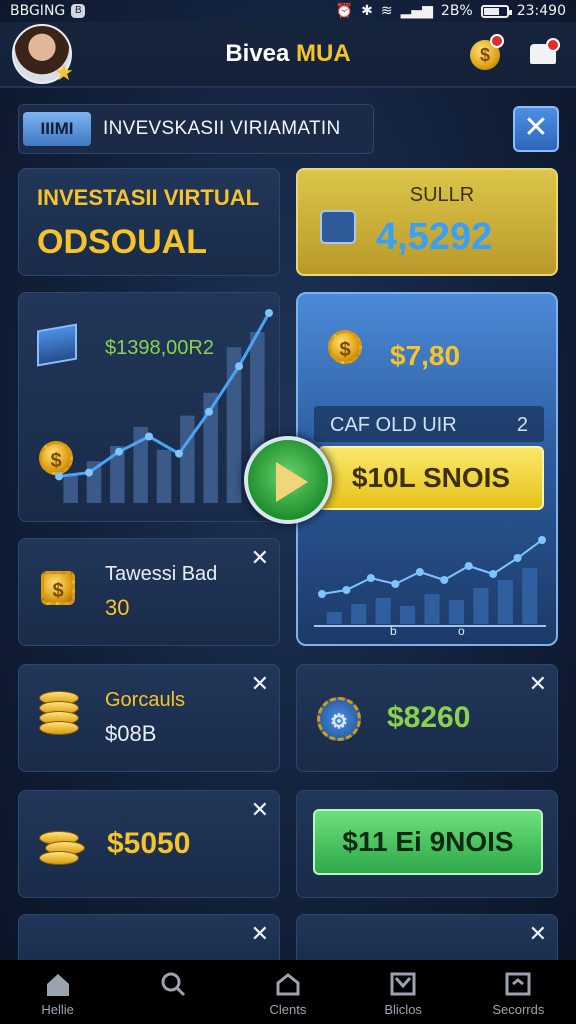  Describe the element at coordinates (403, 1009) in the screenshot. I see `nav-label: Bliclos` at that location.